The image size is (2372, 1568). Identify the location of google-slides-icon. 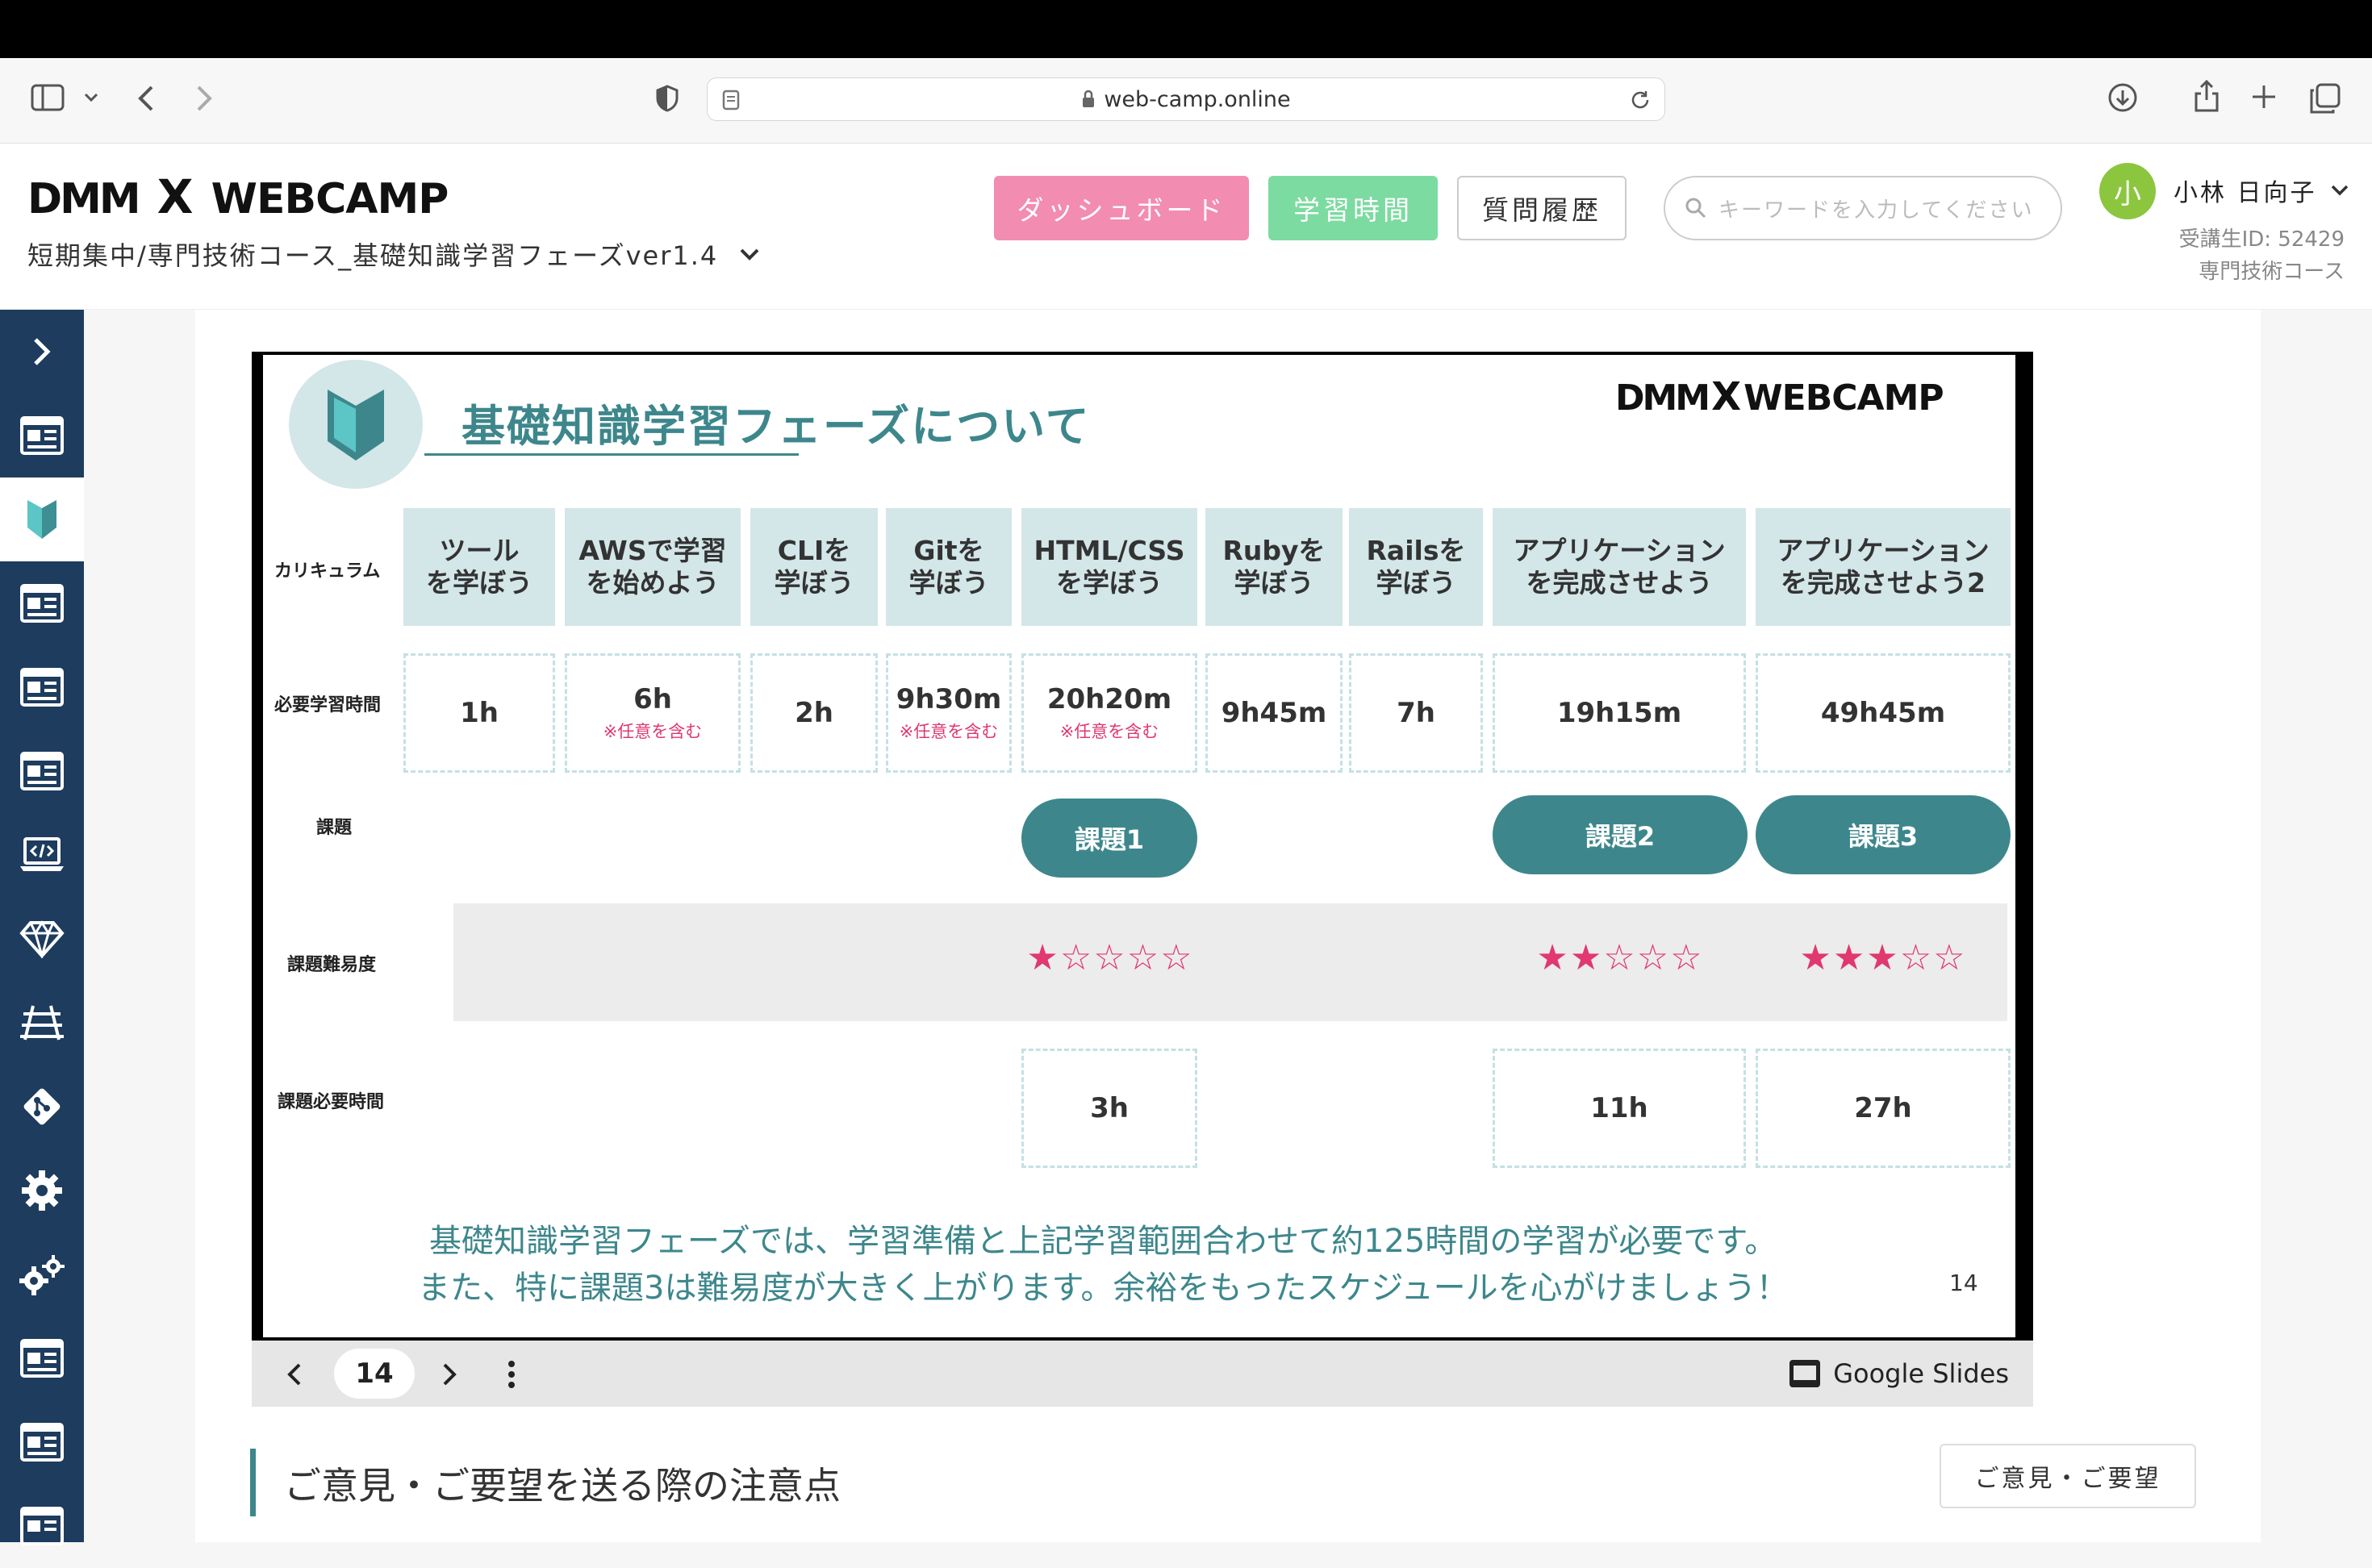
(1805, 1373).